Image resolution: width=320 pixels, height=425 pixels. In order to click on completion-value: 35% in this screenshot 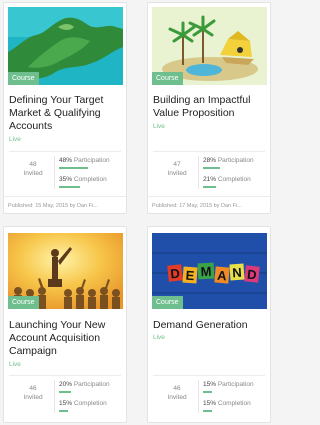, I will do `click(66, 179)`.